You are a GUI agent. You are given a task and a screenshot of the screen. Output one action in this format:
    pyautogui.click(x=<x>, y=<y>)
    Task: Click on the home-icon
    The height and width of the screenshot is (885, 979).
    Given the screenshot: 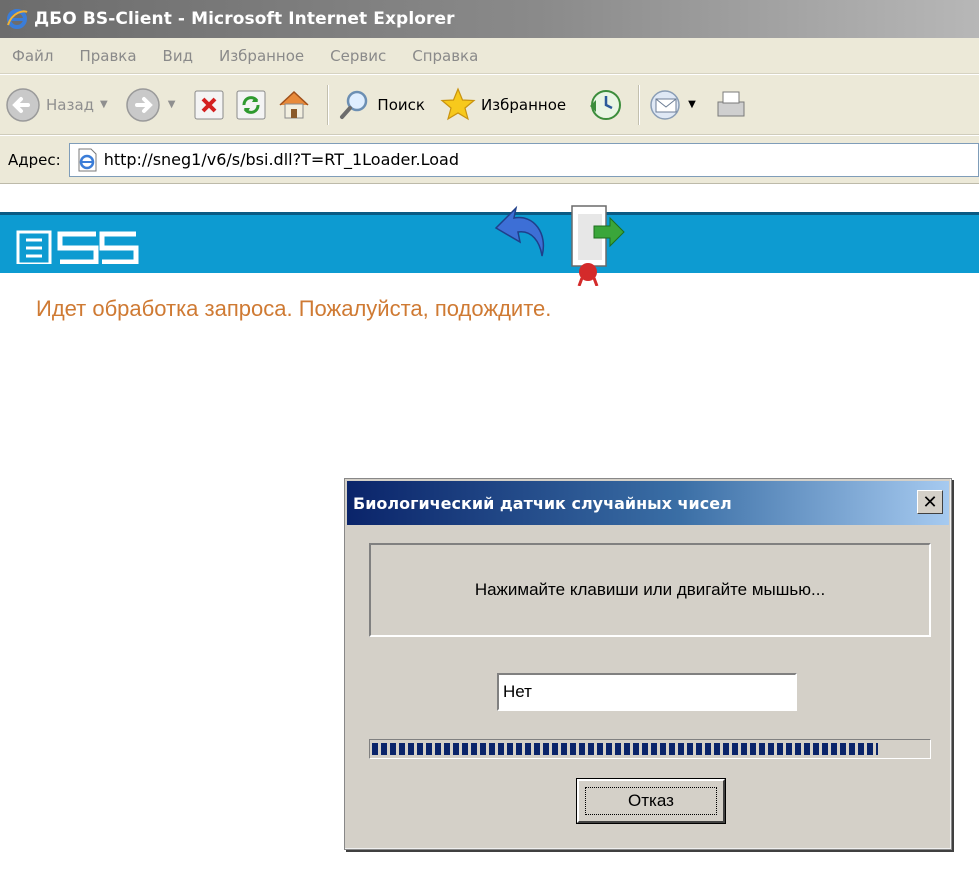 What is the action you would take?
    pyautogui.click(x=294, y=104)
    